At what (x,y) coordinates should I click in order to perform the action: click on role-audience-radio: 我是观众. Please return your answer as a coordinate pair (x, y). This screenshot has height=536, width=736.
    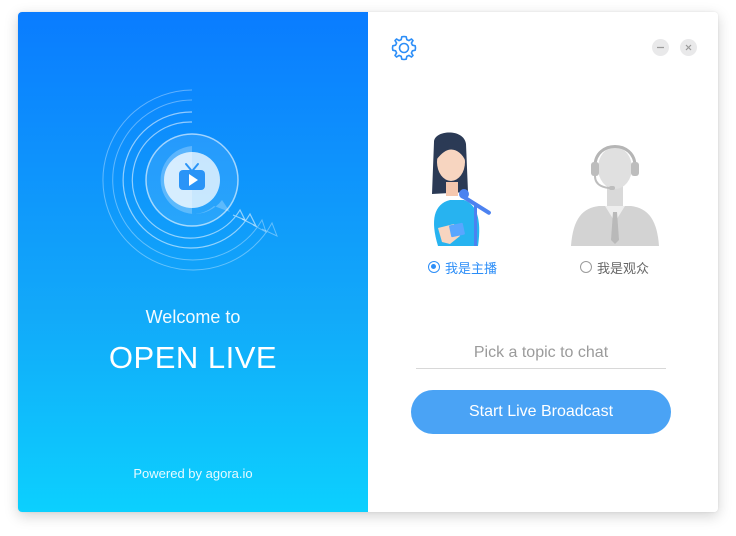
    Looking at the image, I should click on (614, 267).